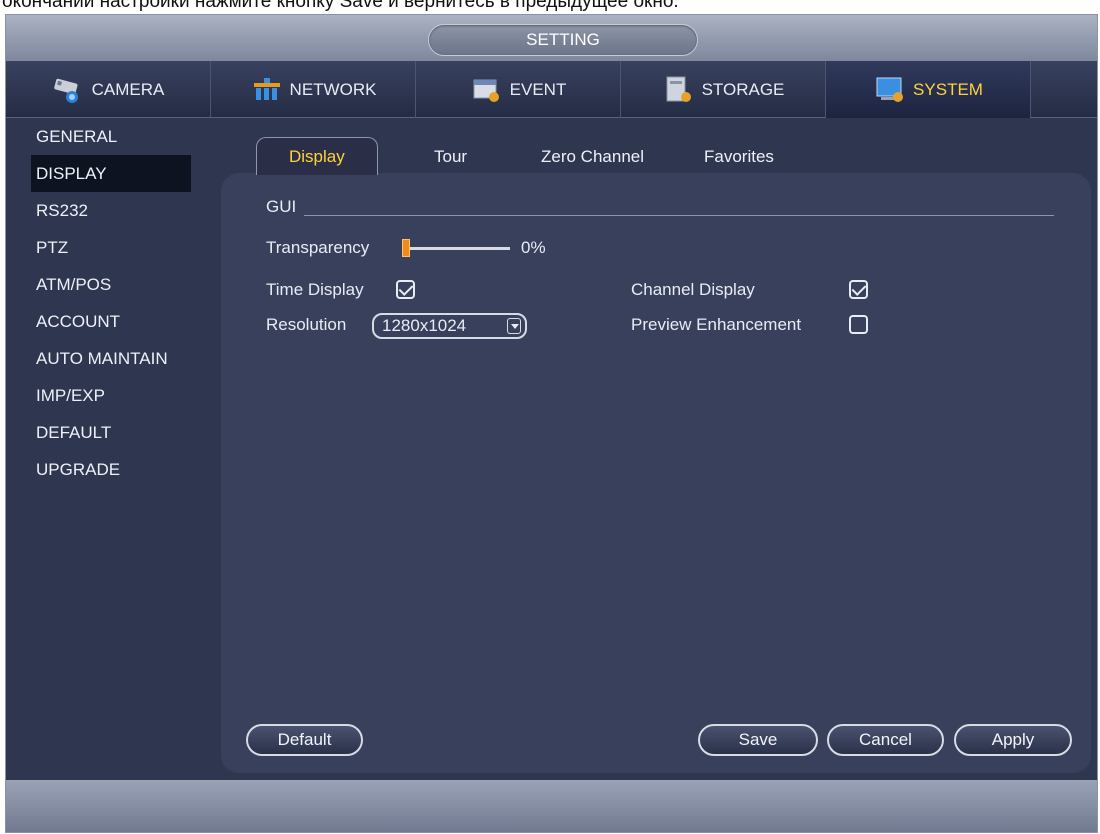 The height and width of the screenshot is (834, 1100). I want to click on title-bar: SETTING, so click(551, 38).